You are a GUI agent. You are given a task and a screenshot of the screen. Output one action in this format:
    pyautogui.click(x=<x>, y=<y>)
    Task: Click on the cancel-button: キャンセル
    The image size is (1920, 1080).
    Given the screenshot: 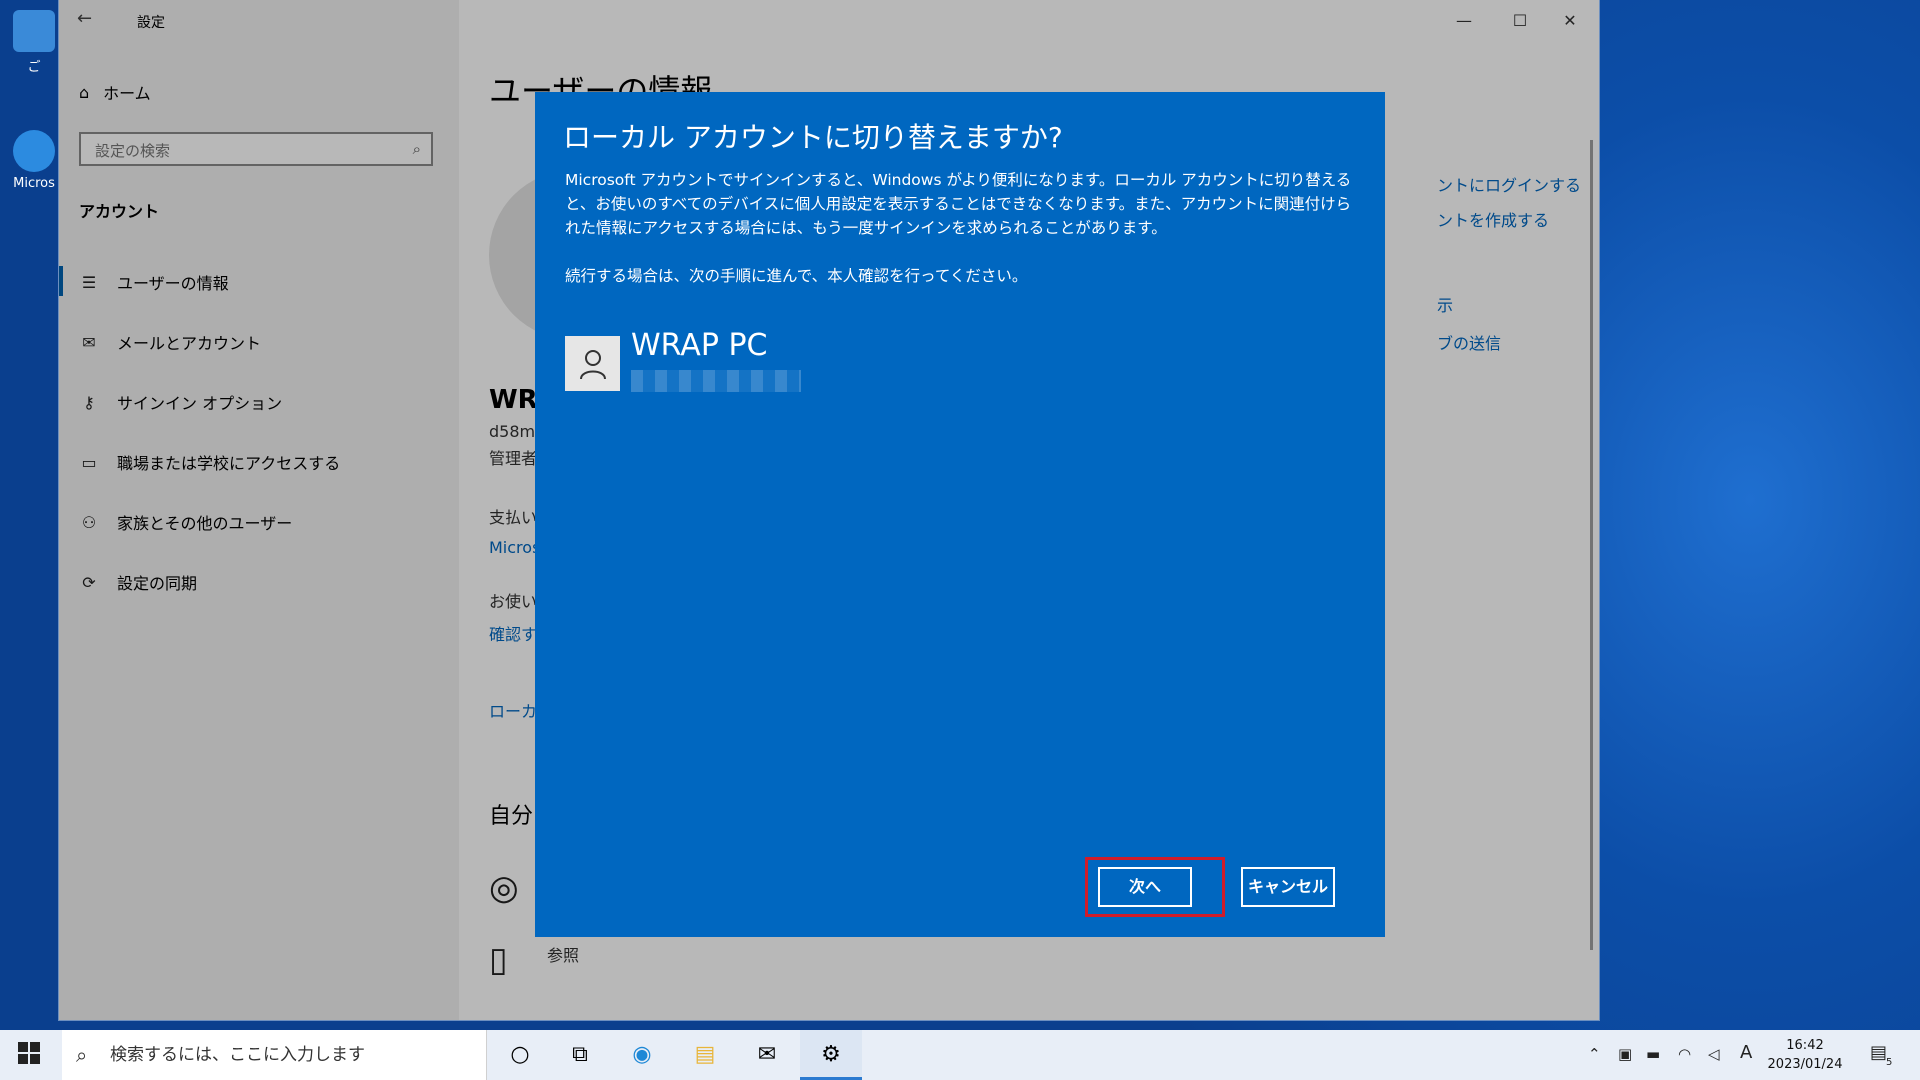 What is the action you would take?
    pyautogui.click(x=1288, y=887)
    